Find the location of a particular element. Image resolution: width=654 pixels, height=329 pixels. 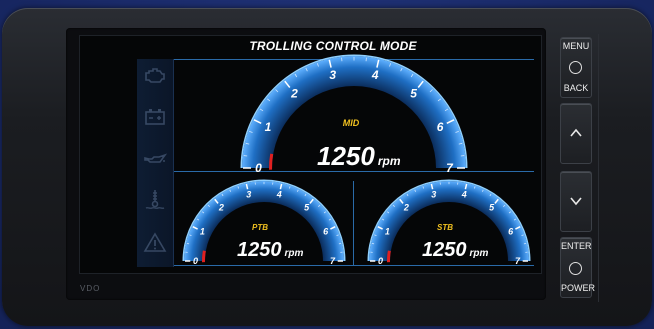

brand-logo: VDO is located at coordinates (90, 288).